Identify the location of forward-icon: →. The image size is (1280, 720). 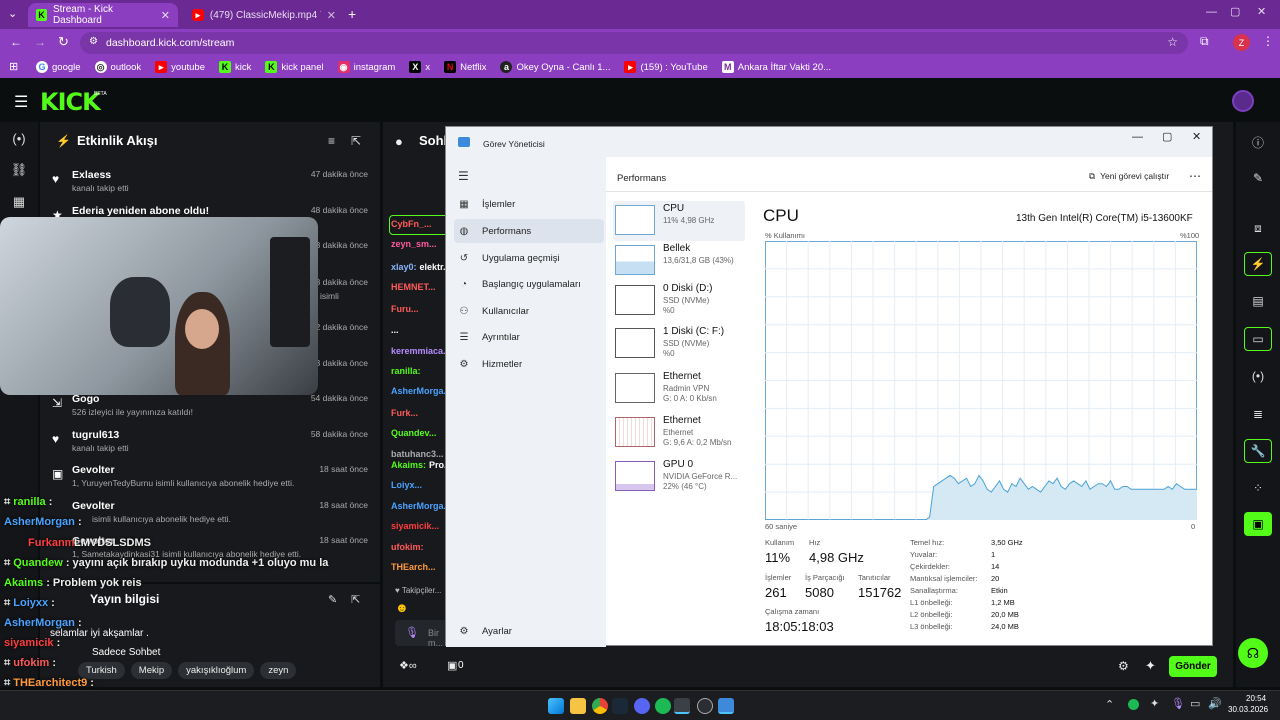
(40, 42).